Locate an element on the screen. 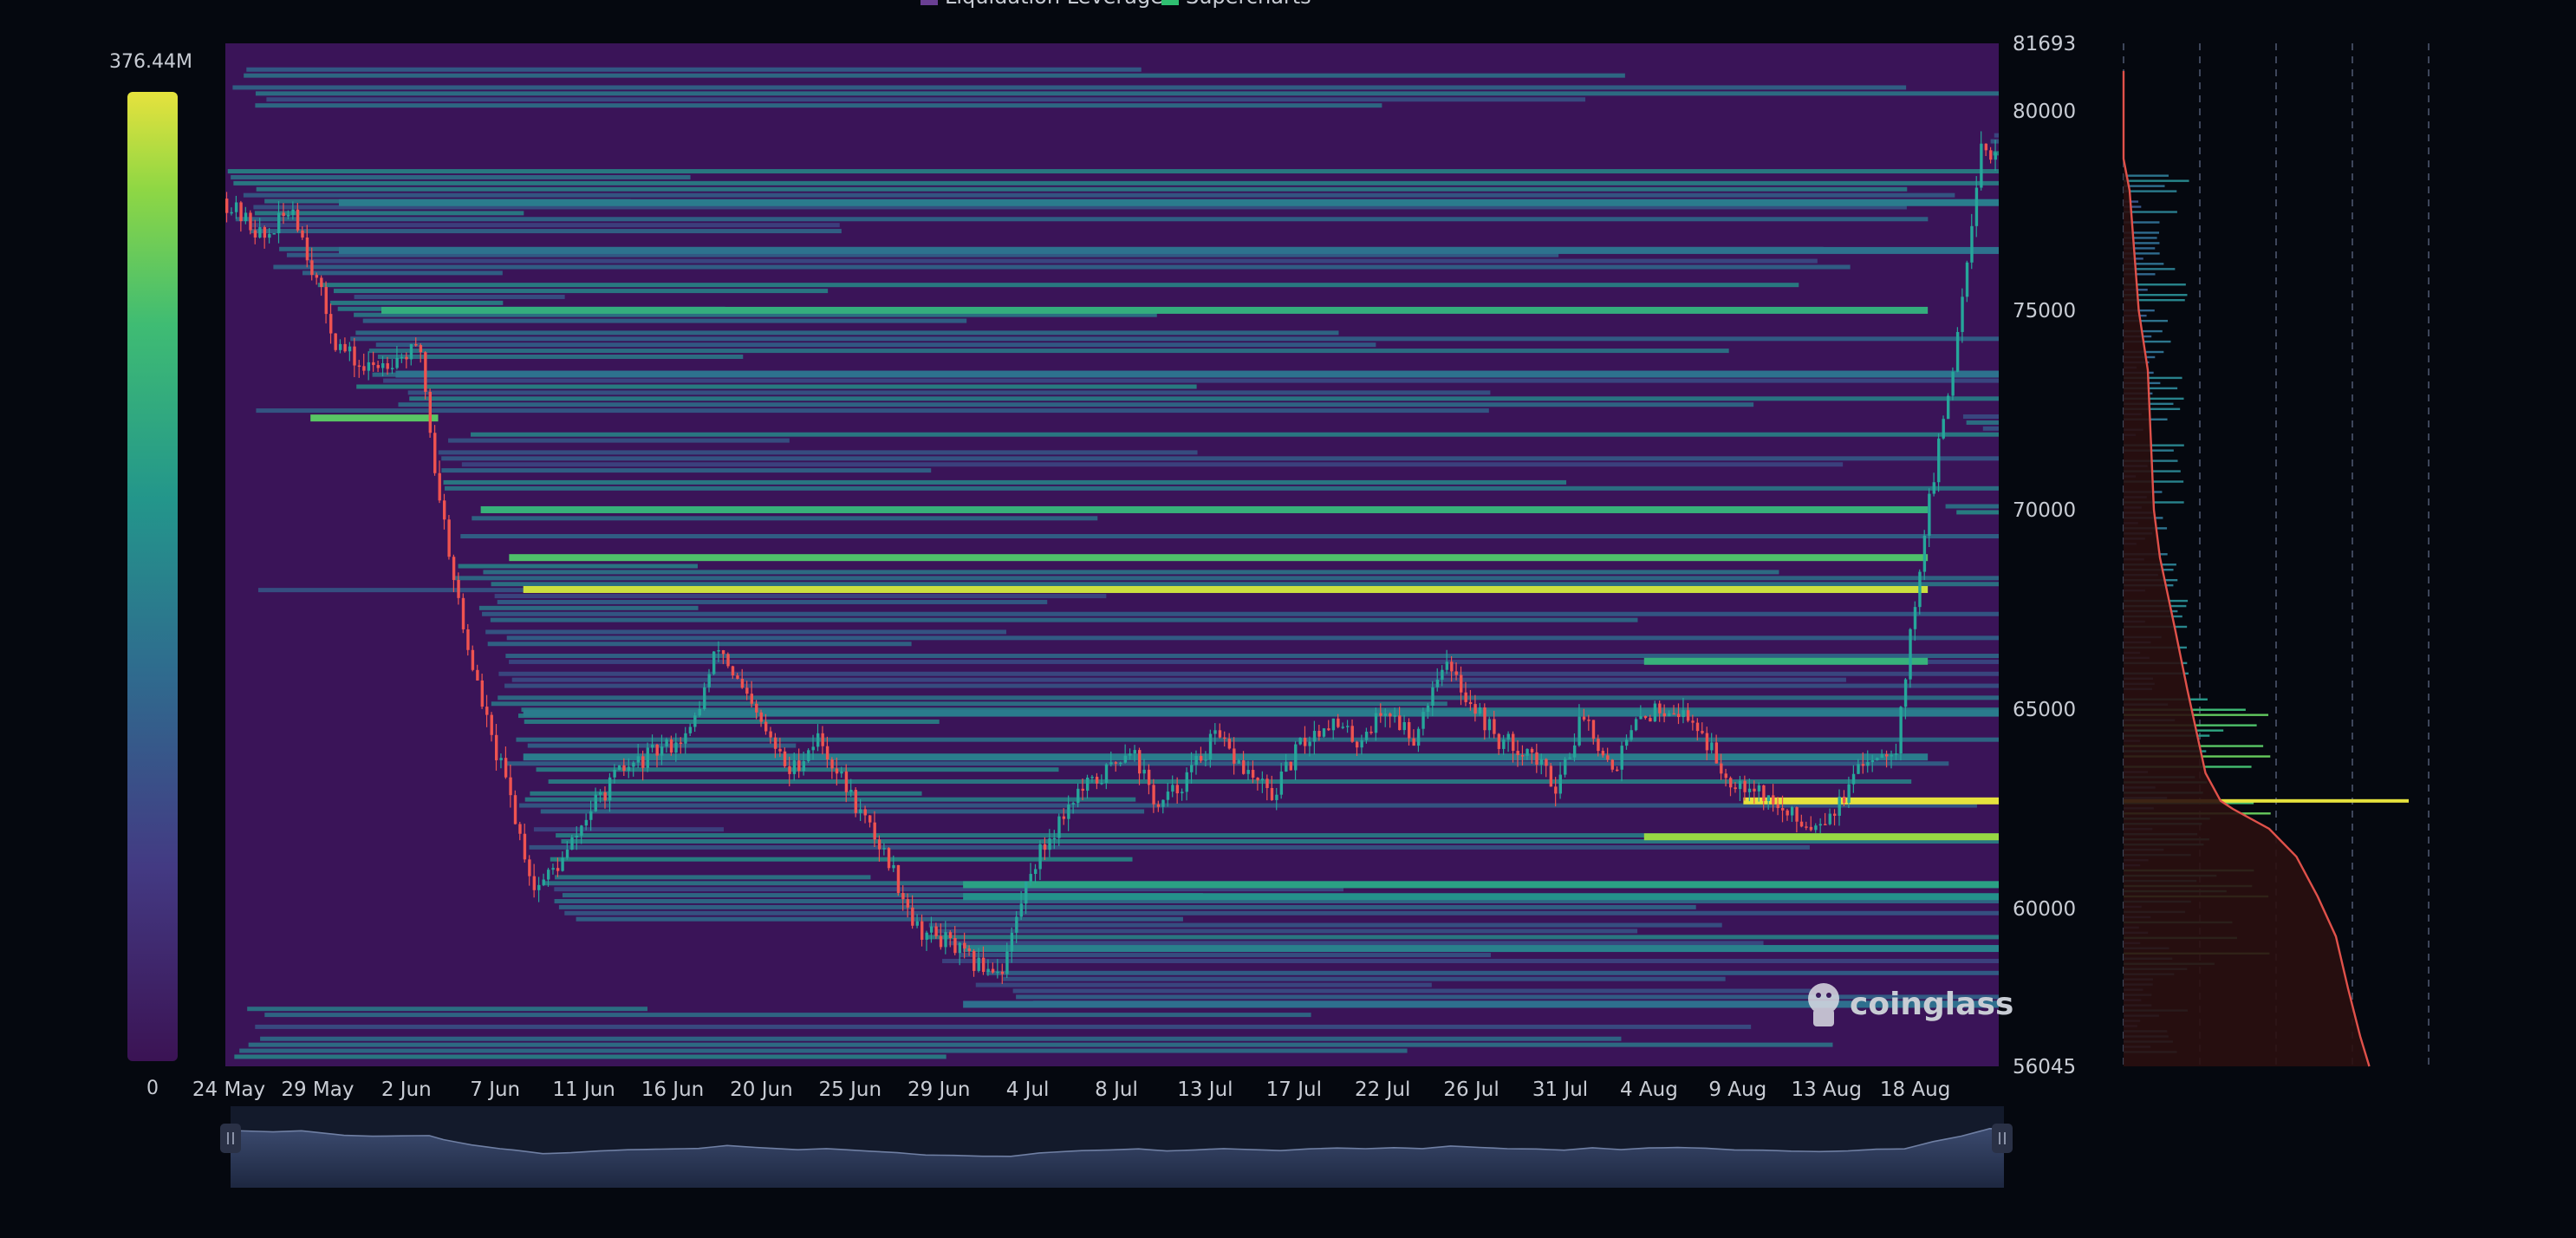 The width and height of the screenshot is (2576, 1238). navigator-left-handle is located at coordinates (230, 1138).